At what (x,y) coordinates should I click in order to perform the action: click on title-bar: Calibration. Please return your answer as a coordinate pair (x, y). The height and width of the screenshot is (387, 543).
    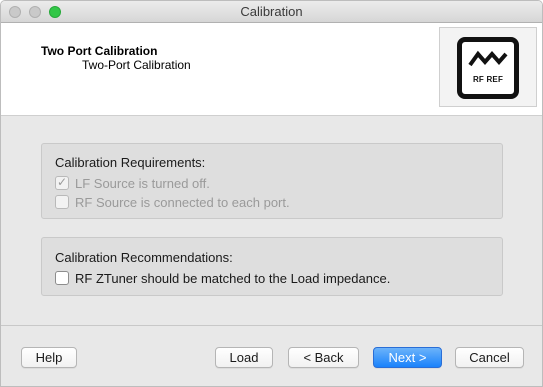
    Looking at the image, I should click on (271, 12).